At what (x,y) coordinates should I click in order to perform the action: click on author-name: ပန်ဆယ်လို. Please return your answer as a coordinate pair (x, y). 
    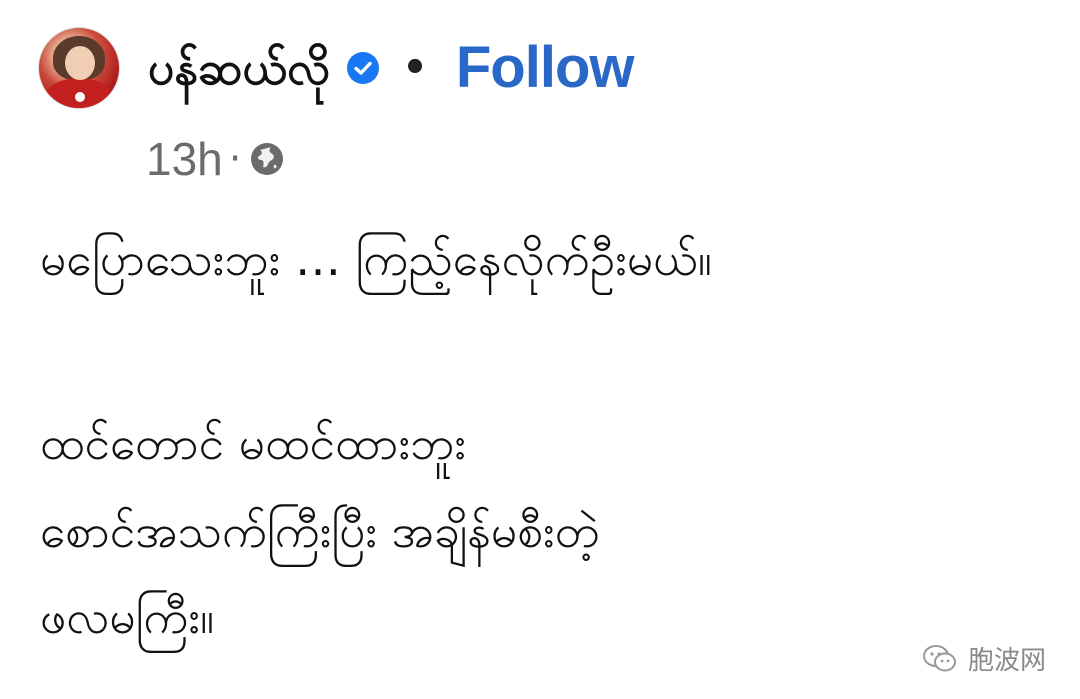
    Looking at the image, I should click on (239, 68).